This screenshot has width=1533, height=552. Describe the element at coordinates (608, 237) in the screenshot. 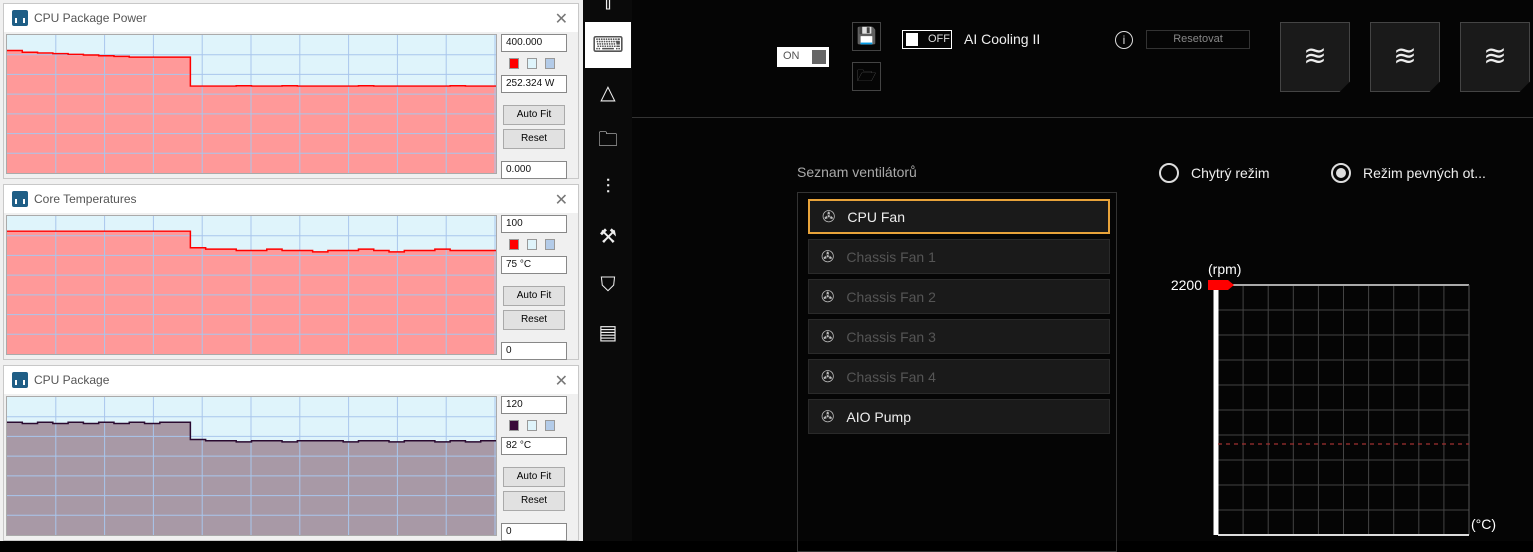

I see `tools-icon: ⚒` at that location.